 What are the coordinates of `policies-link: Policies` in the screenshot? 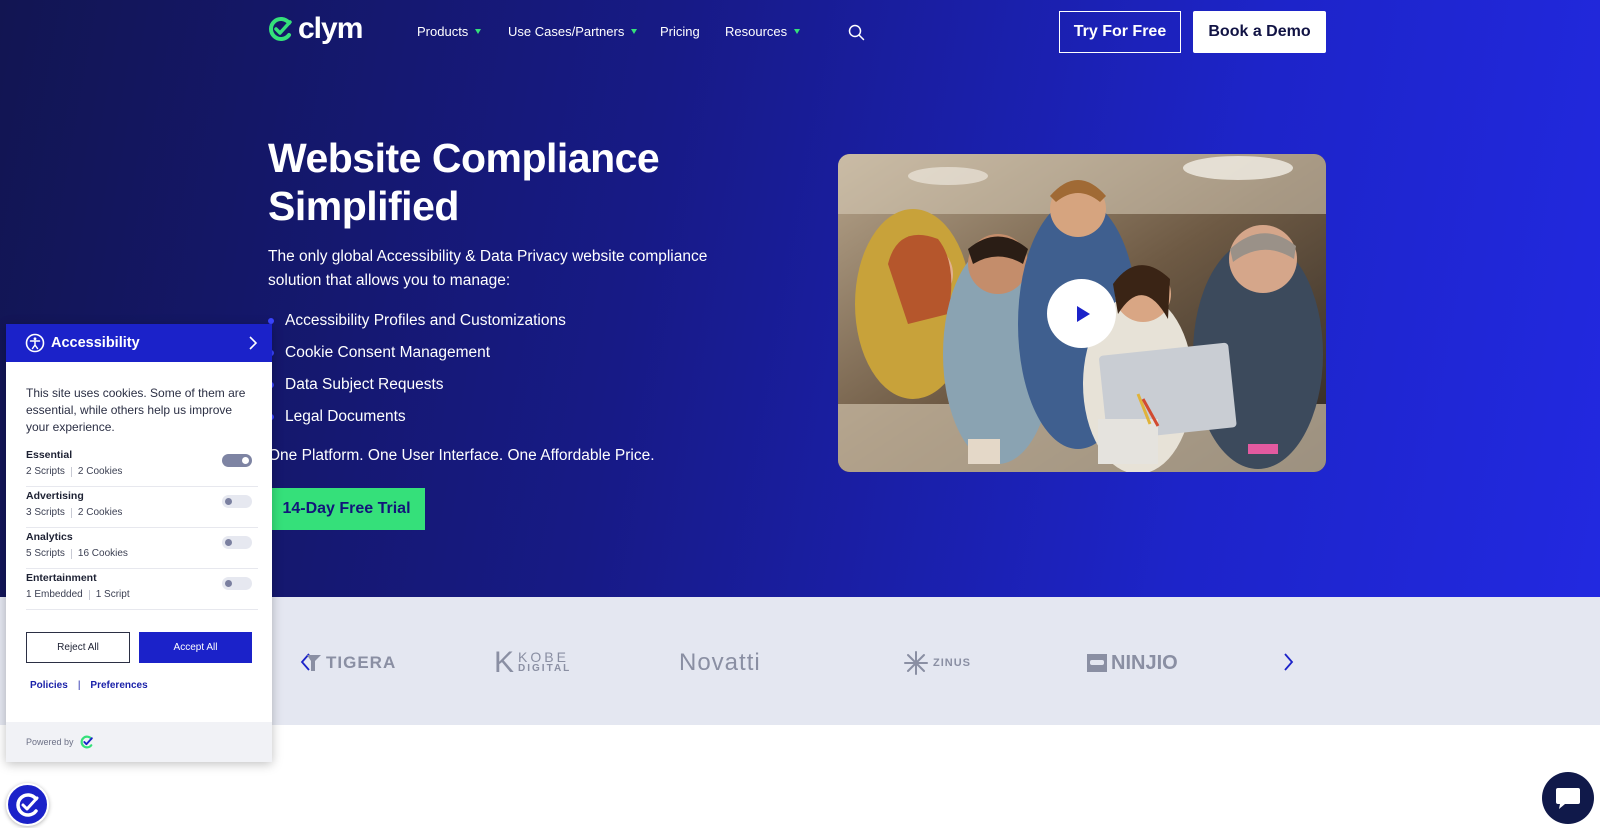 It's located at (49, 685).